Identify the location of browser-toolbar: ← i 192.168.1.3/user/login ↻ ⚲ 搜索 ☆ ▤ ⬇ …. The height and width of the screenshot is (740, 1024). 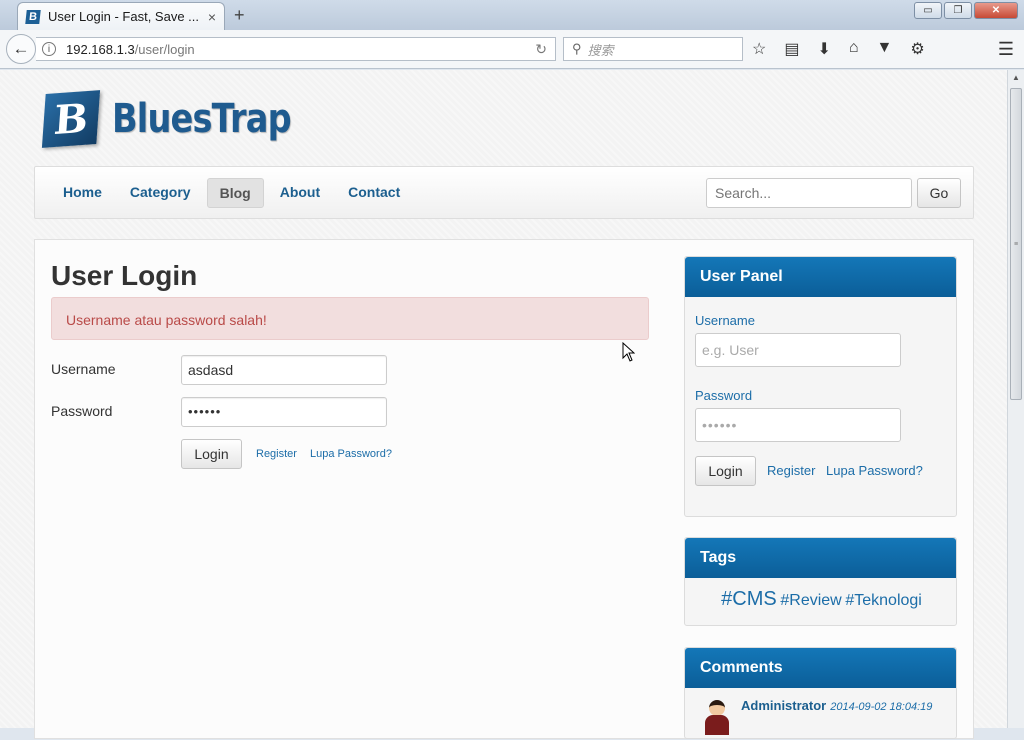
(512, 49).